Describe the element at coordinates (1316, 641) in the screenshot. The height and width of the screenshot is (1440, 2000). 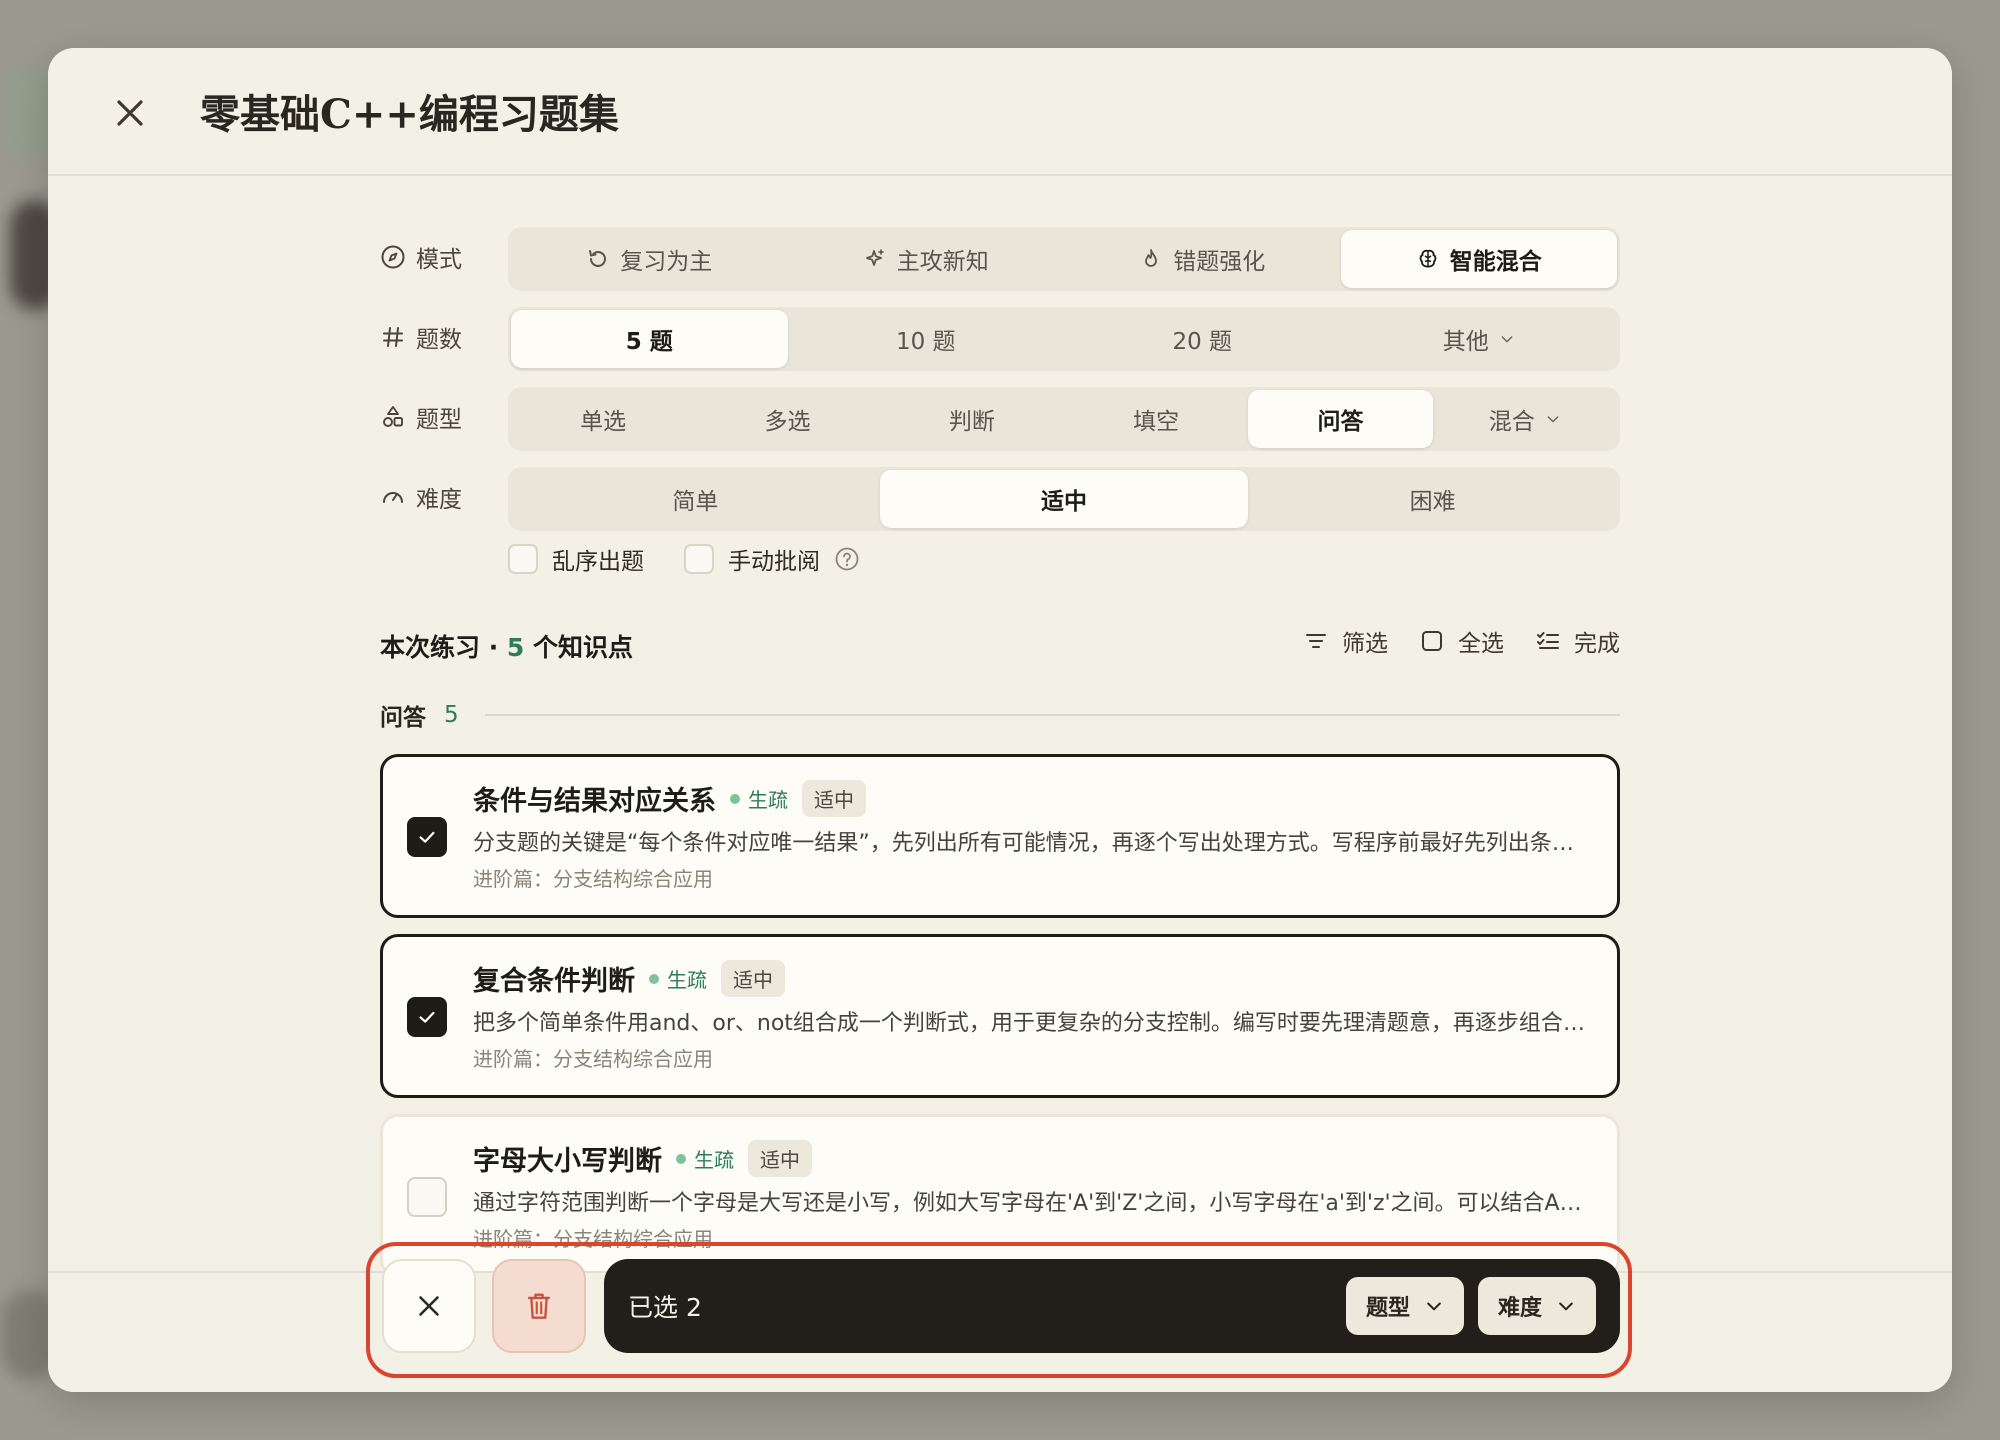
I see `filter-icon` at that location.